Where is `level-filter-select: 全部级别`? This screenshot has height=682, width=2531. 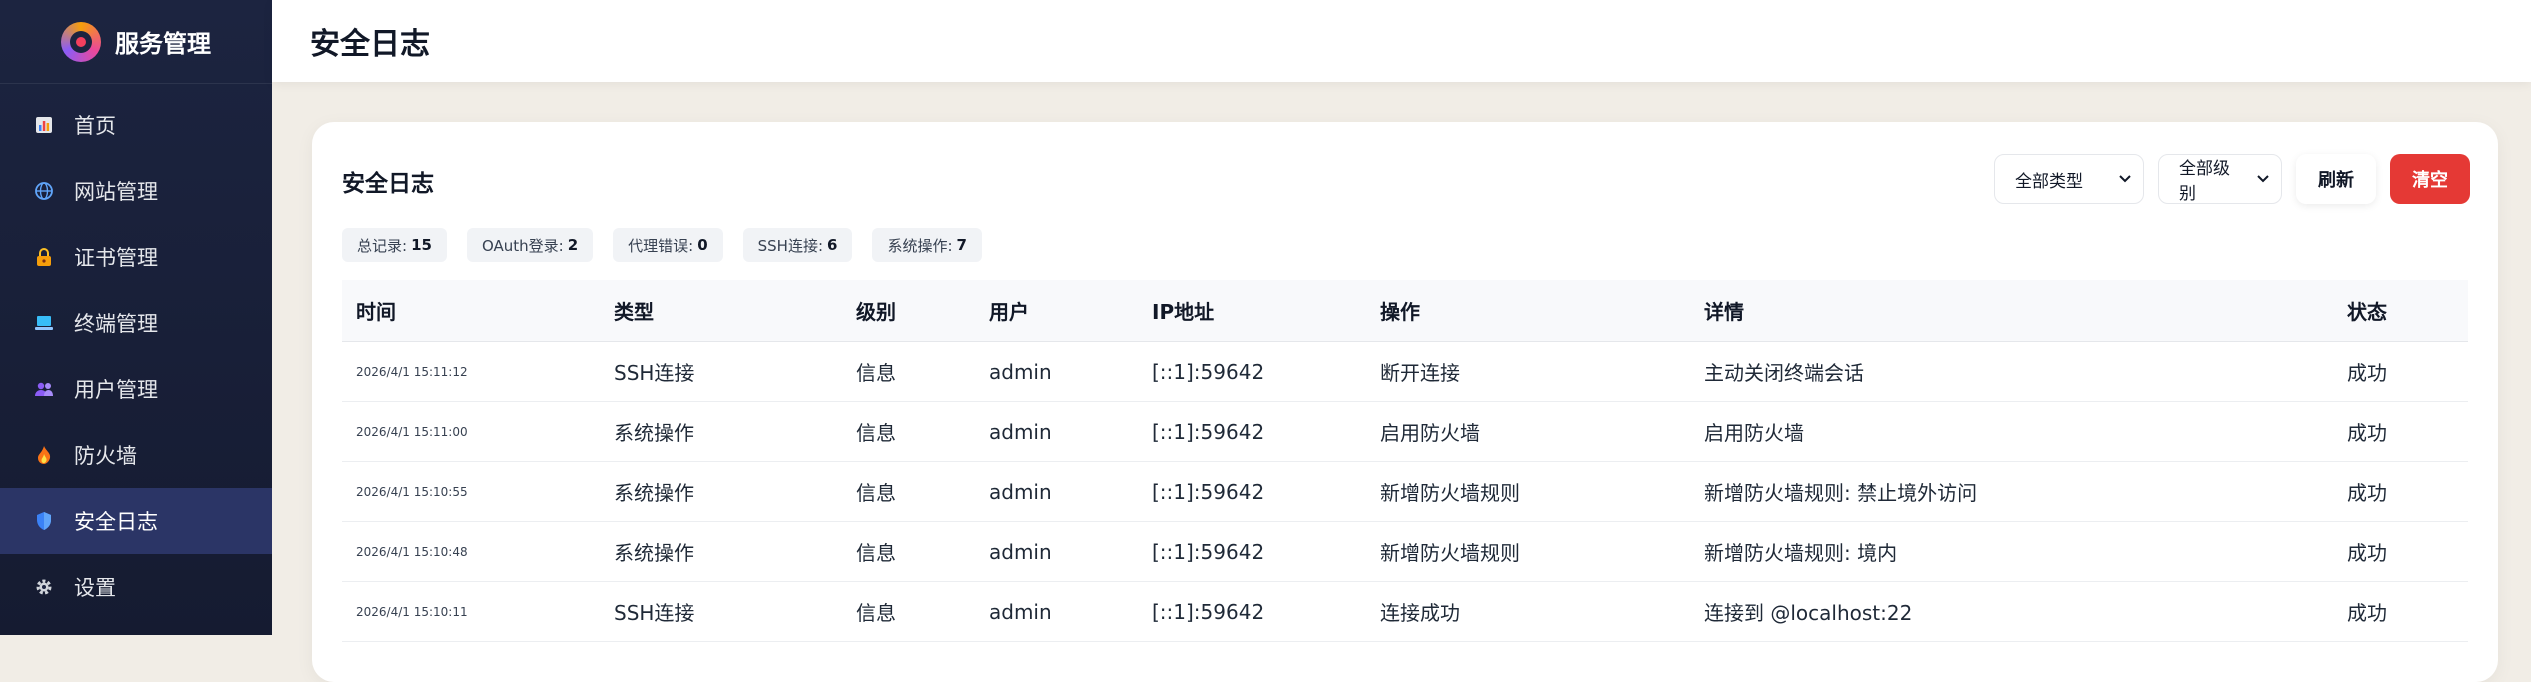
level-filter-select: 全部级别 is located at coordinates (2220, 179).